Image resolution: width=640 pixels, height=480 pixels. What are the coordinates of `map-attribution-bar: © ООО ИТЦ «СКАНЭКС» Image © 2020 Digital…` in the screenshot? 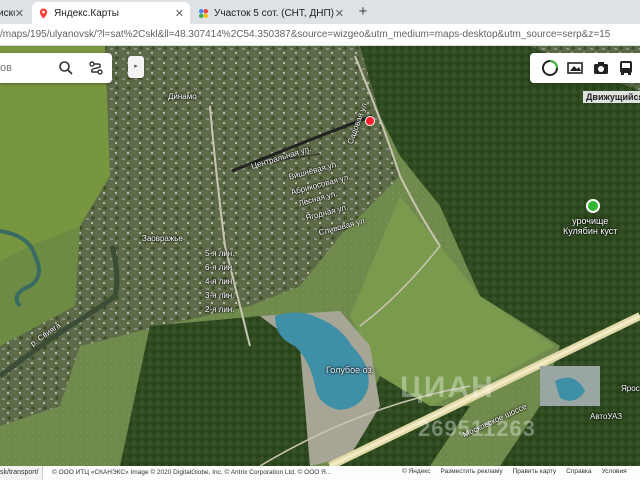 It's located at (320, 473).